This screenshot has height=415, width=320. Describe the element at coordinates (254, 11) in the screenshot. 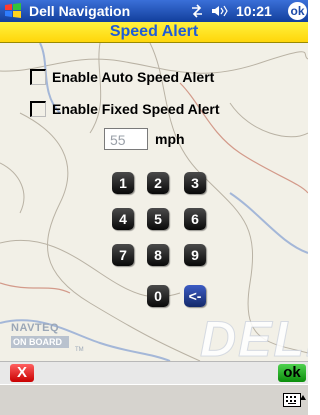

I see `clock: 10:21` at that location.